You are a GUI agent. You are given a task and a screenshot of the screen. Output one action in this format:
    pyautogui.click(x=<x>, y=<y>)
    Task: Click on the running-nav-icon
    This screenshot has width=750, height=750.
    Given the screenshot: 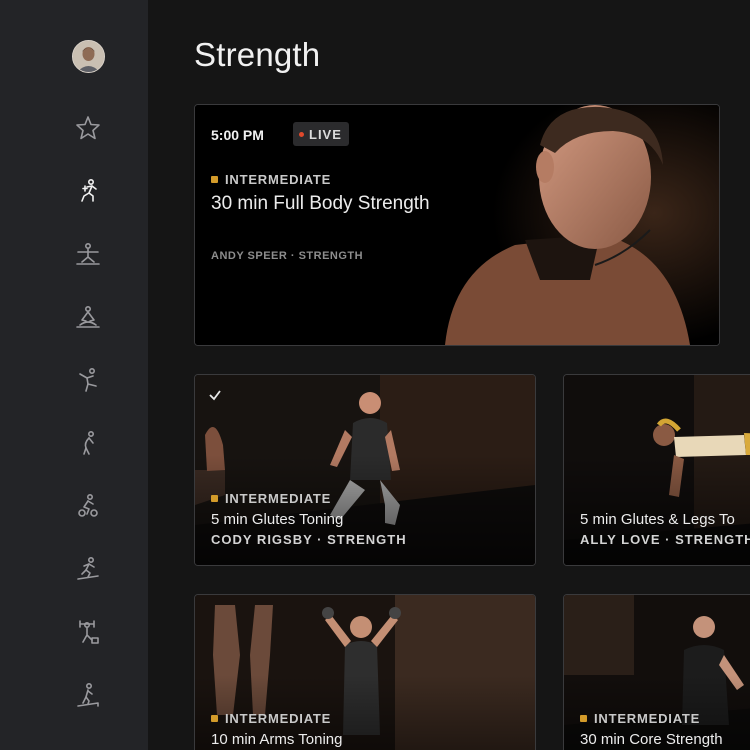 What is the action you would take?
    pyautogui.click(x=88, y=569)
    